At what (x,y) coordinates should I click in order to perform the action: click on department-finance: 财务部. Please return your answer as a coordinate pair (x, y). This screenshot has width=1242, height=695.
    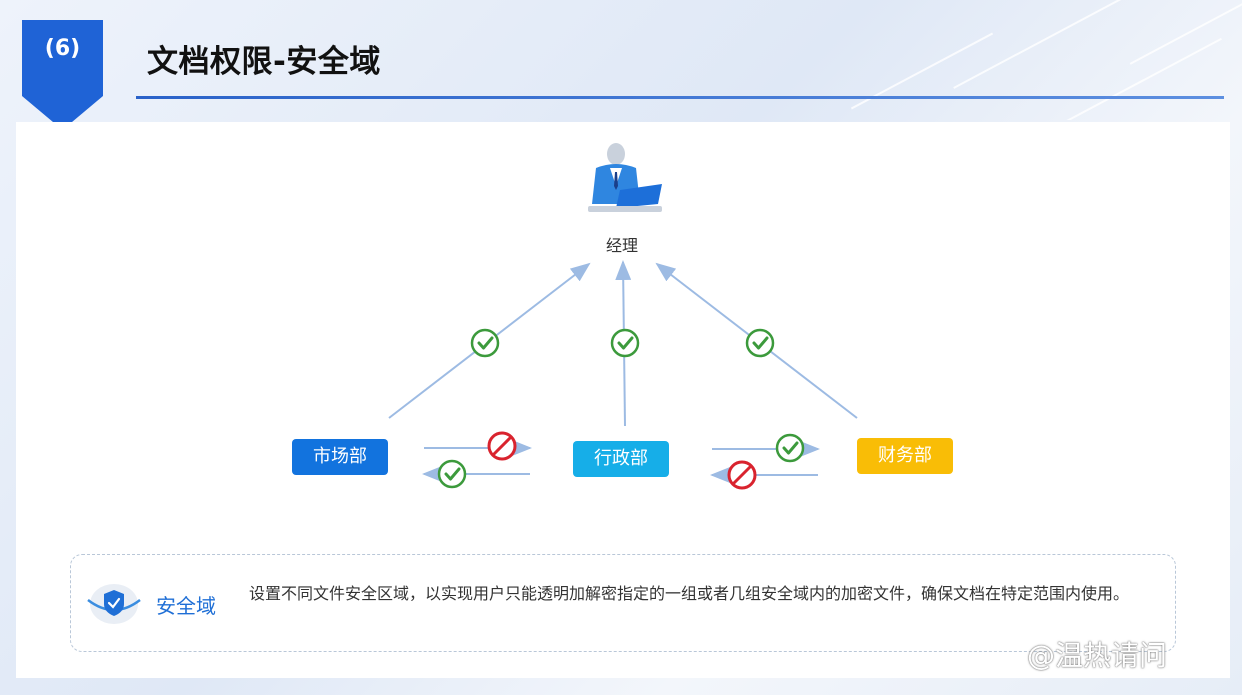
    Looking at the image, I should click on (905, 456).